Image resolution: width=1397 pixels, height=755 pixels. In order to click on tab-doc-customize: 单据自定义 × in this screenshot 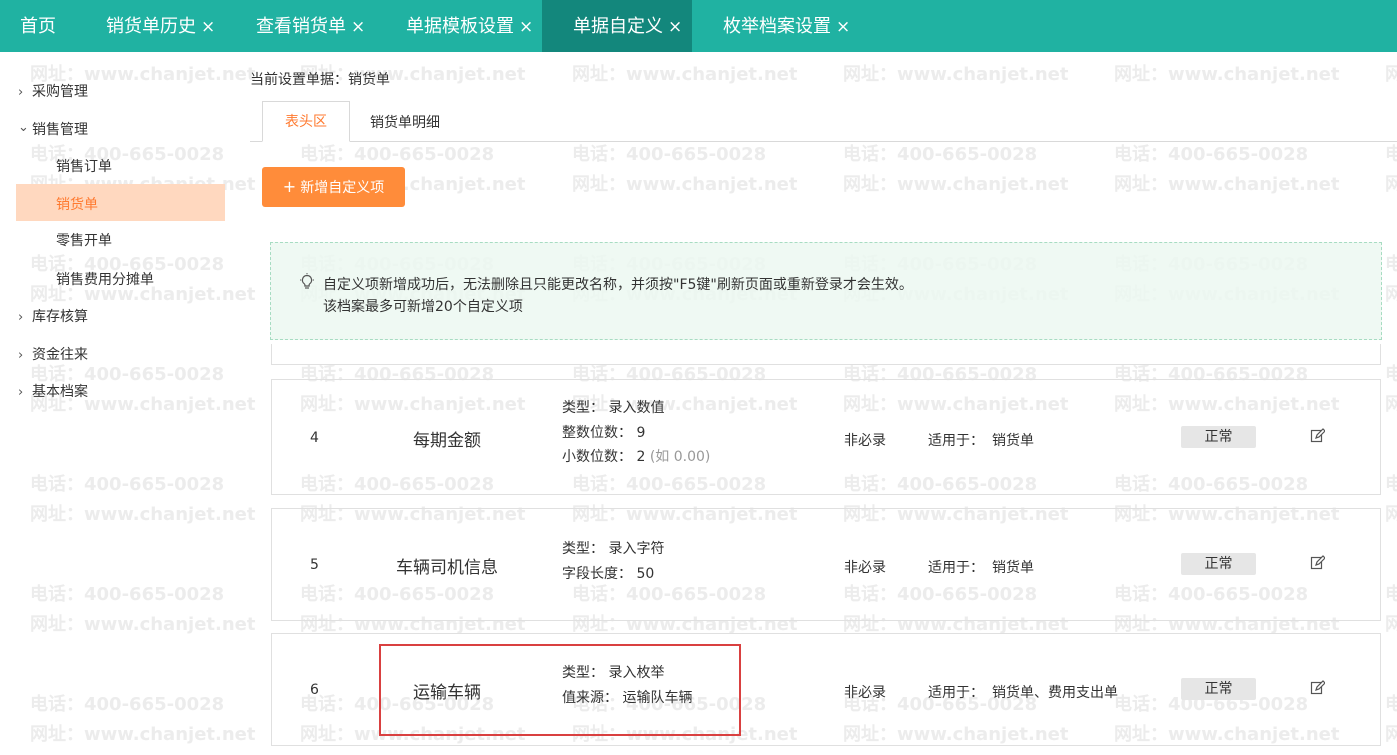, I will do `click(617, 26)`.